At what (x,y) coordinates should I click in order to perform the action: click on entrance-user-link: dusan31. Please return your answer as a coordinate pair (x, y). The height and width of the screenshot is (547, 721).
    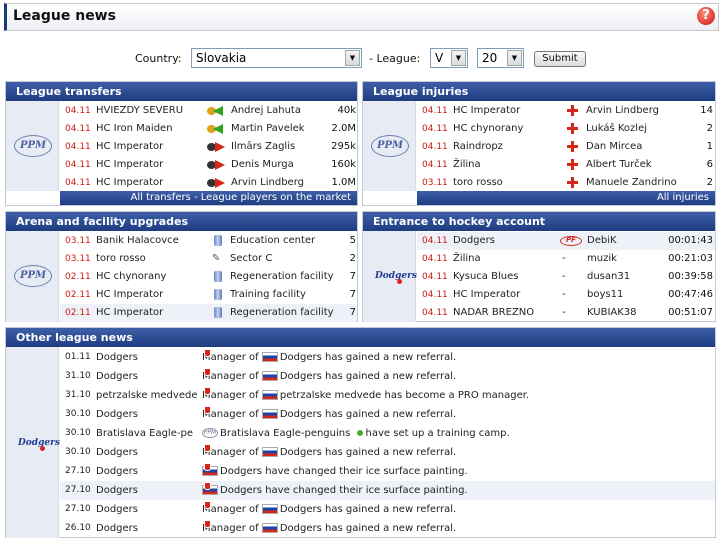
    Looking at the image, I should click on (622, 277).